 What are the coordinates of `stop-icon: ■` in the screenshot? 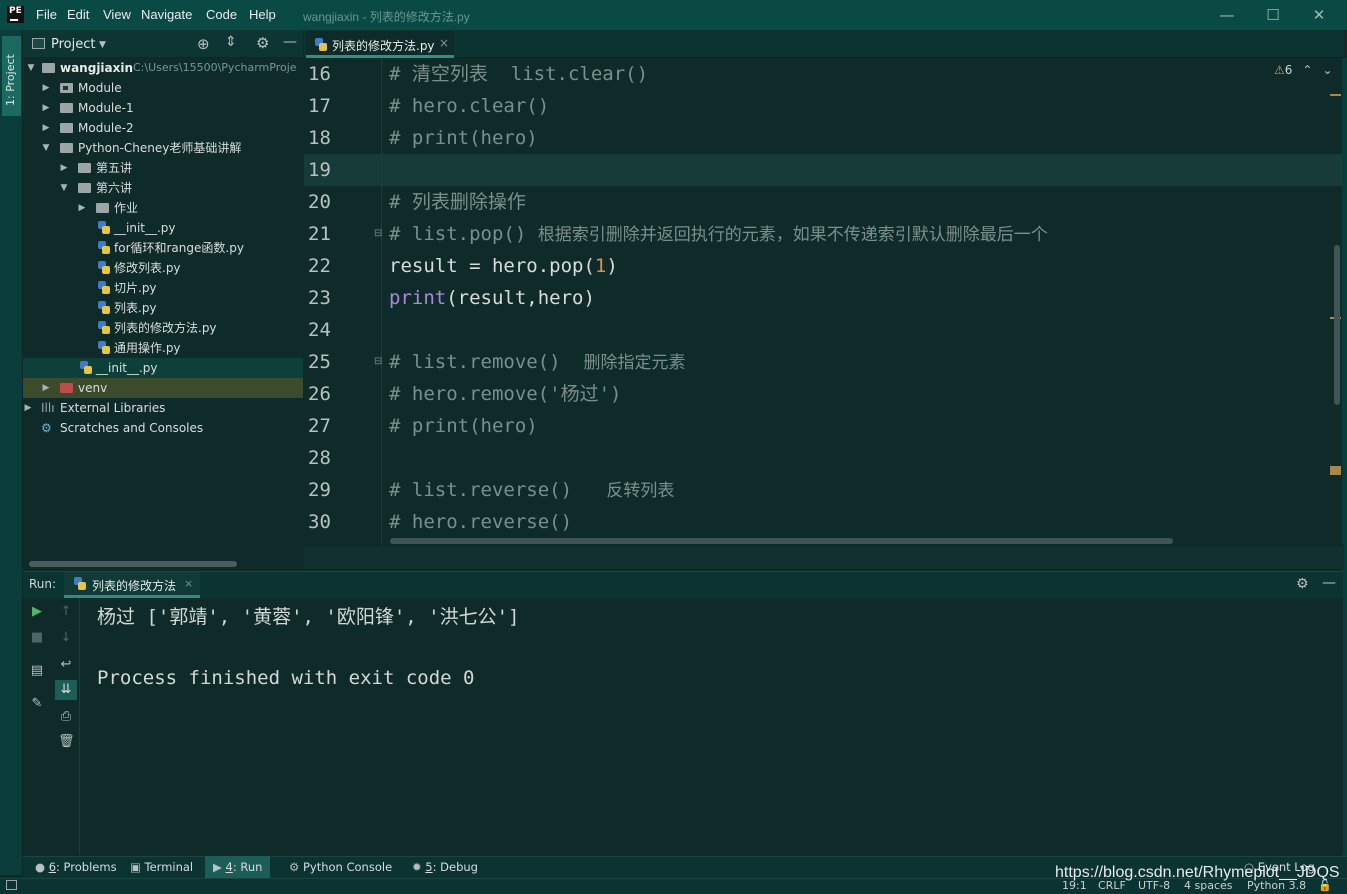 It's located at (37, 638).